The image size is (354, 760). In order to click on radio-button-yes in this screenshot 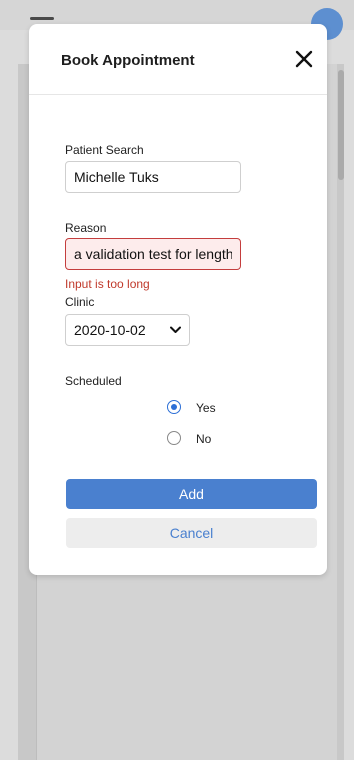, I will do `click(174, 407)`.